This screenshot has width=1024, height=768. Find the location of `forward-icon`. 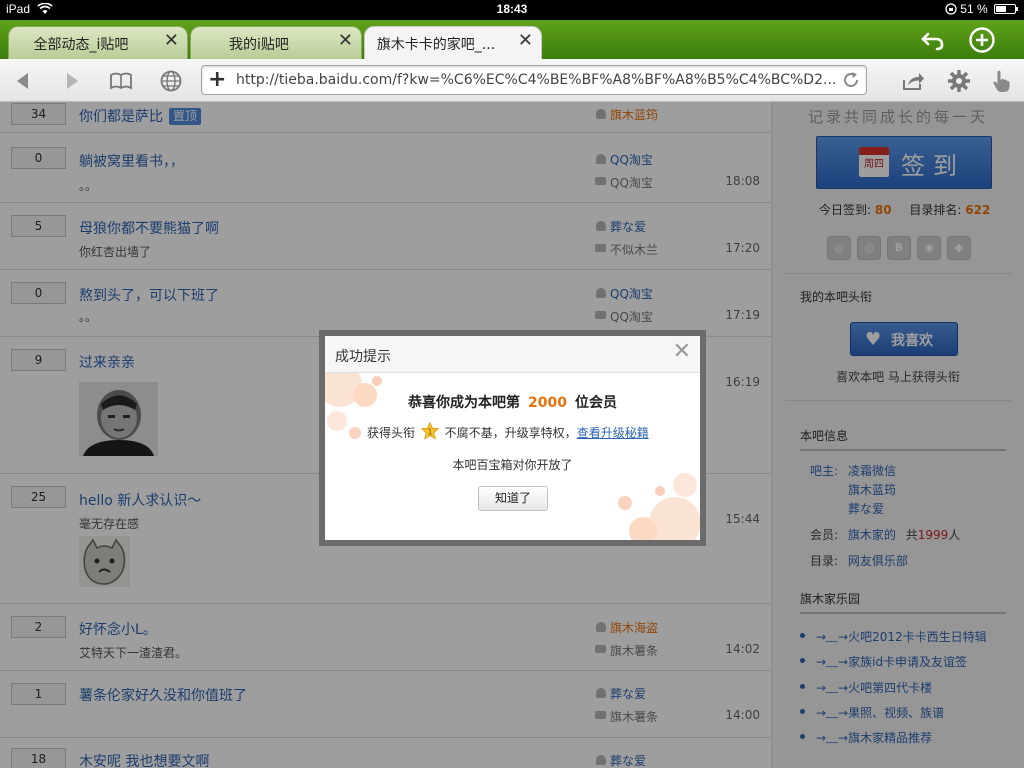

forward-icon is located at coordinates (72, 81).